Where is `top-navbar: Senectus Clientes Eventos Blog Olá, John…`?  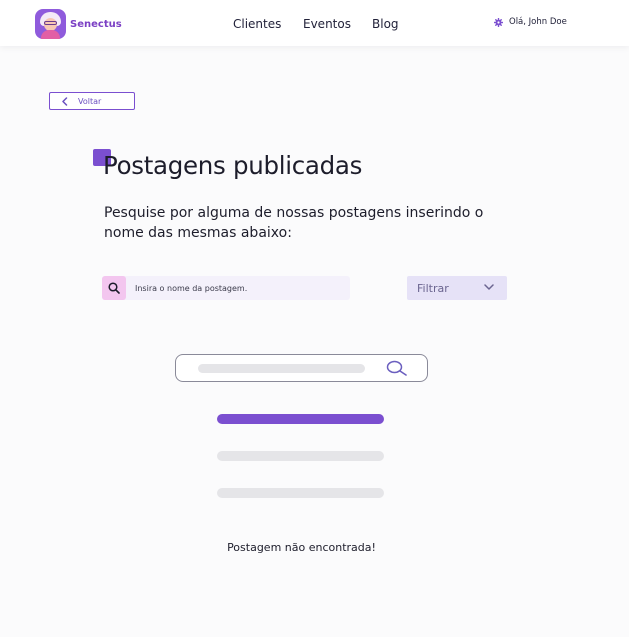 top-navbar: Senectus Clientes Eventos Blog Olá, John… is located at coordinates (314, 23).